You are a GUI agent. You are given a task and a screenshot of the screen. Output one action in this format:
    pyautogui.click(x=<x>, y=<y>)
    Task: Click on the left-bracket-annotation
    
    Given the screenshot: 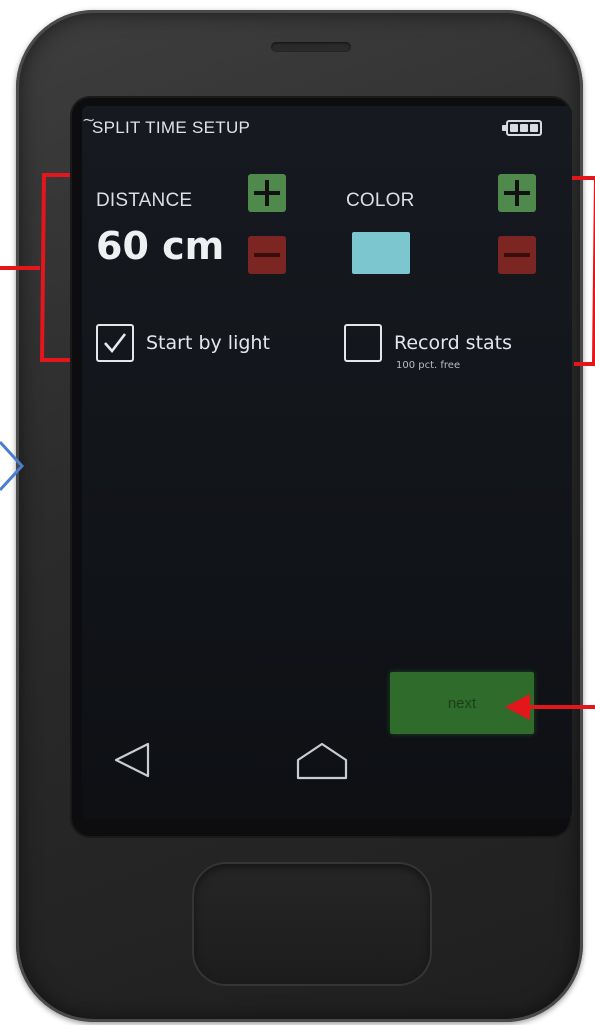 What is the action you would take?
    pyautogui.click(x=35, y=267)
    